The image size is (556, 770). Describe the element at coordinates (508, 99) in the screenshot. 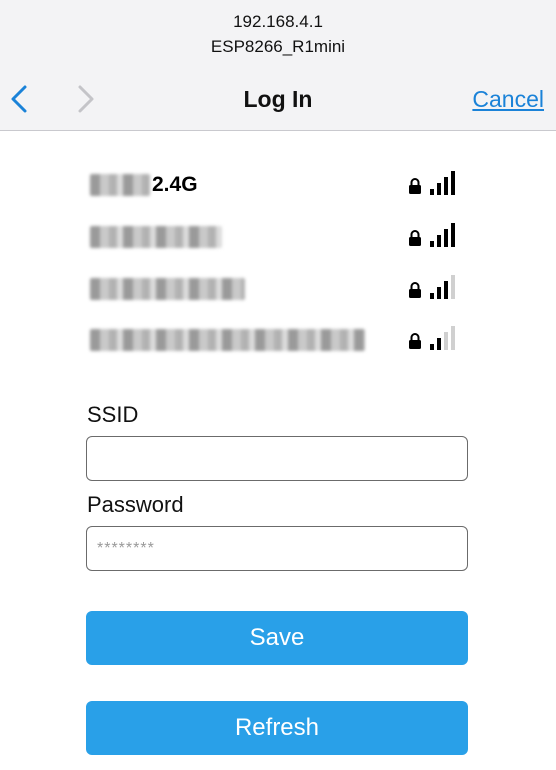

I see `cancel-button: Cancel` at that location.